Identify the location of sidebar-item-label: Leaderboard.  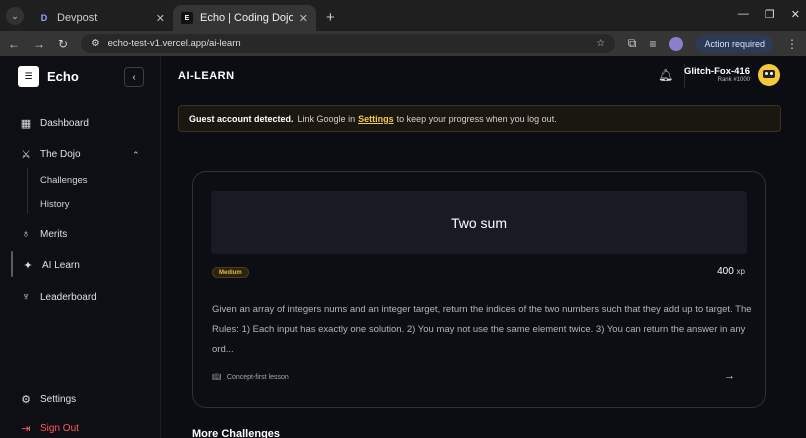
(68, 297).